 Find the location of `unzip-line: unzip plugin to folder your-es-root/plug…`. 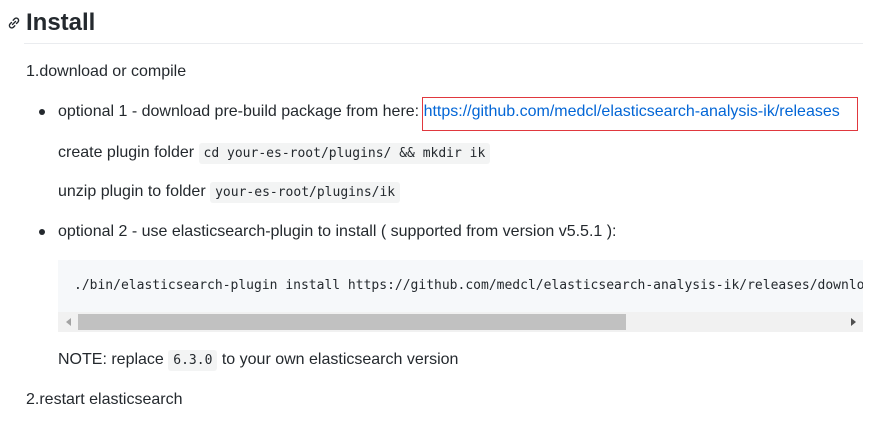

unzip-line: unzip plugin to folder your-es-root/plug… is located at coordinates (229, 192).